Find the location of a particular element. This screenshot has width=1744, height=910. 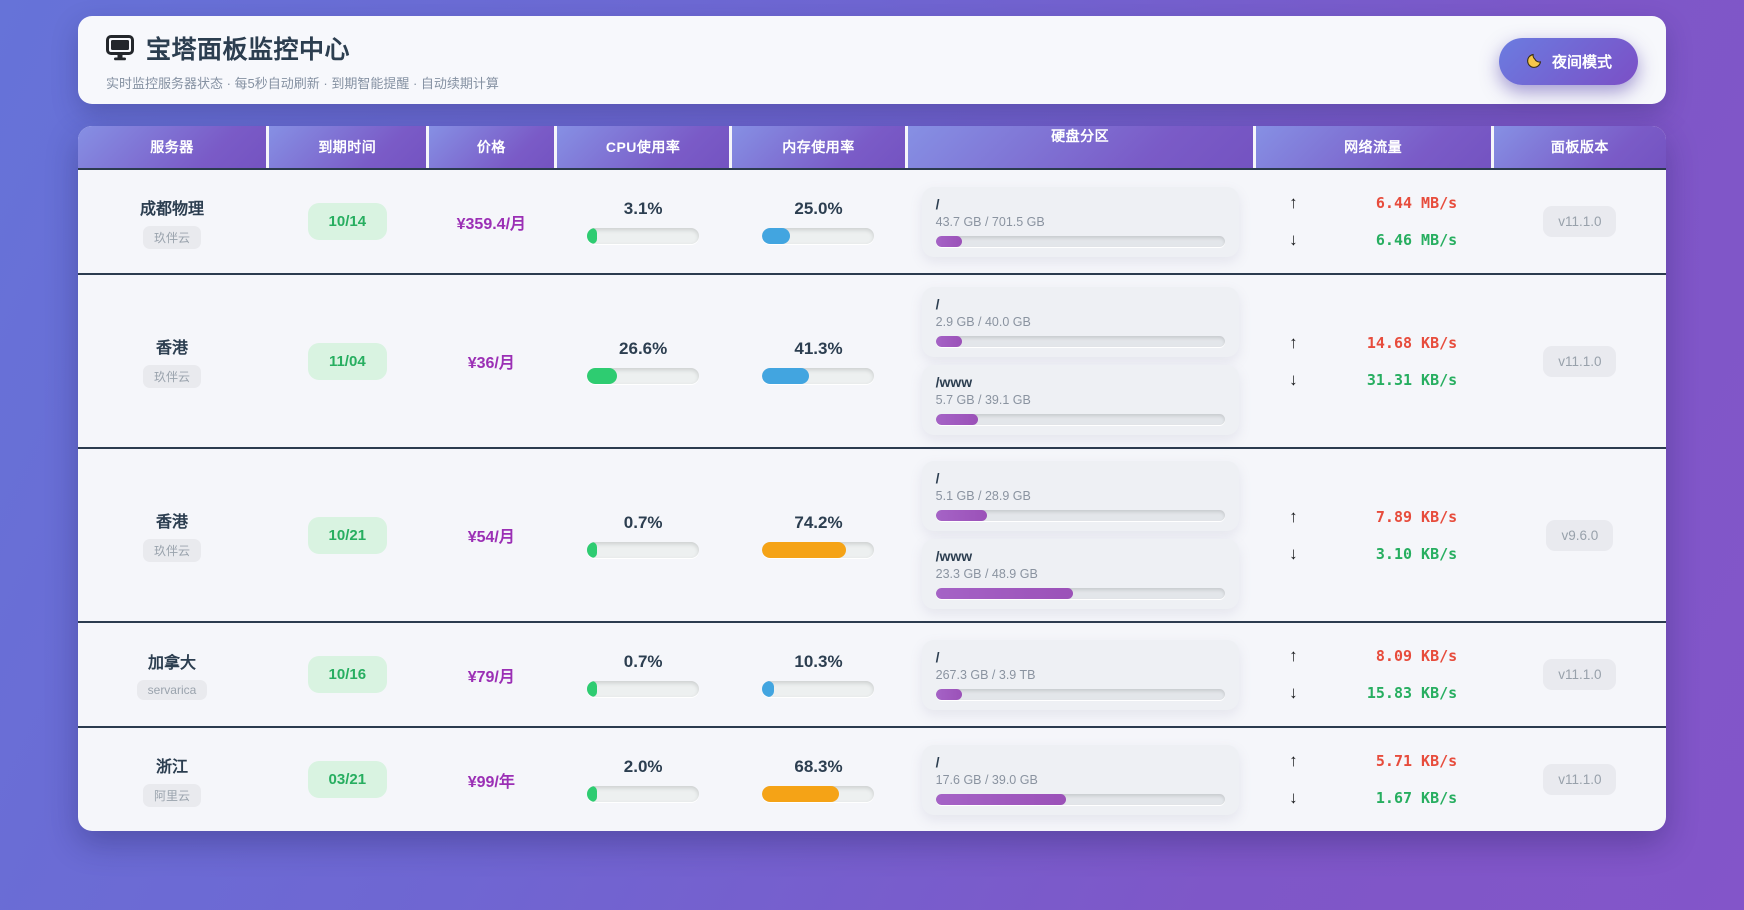

expiry-badge: 11/04 is located at coordinates (347, 361).